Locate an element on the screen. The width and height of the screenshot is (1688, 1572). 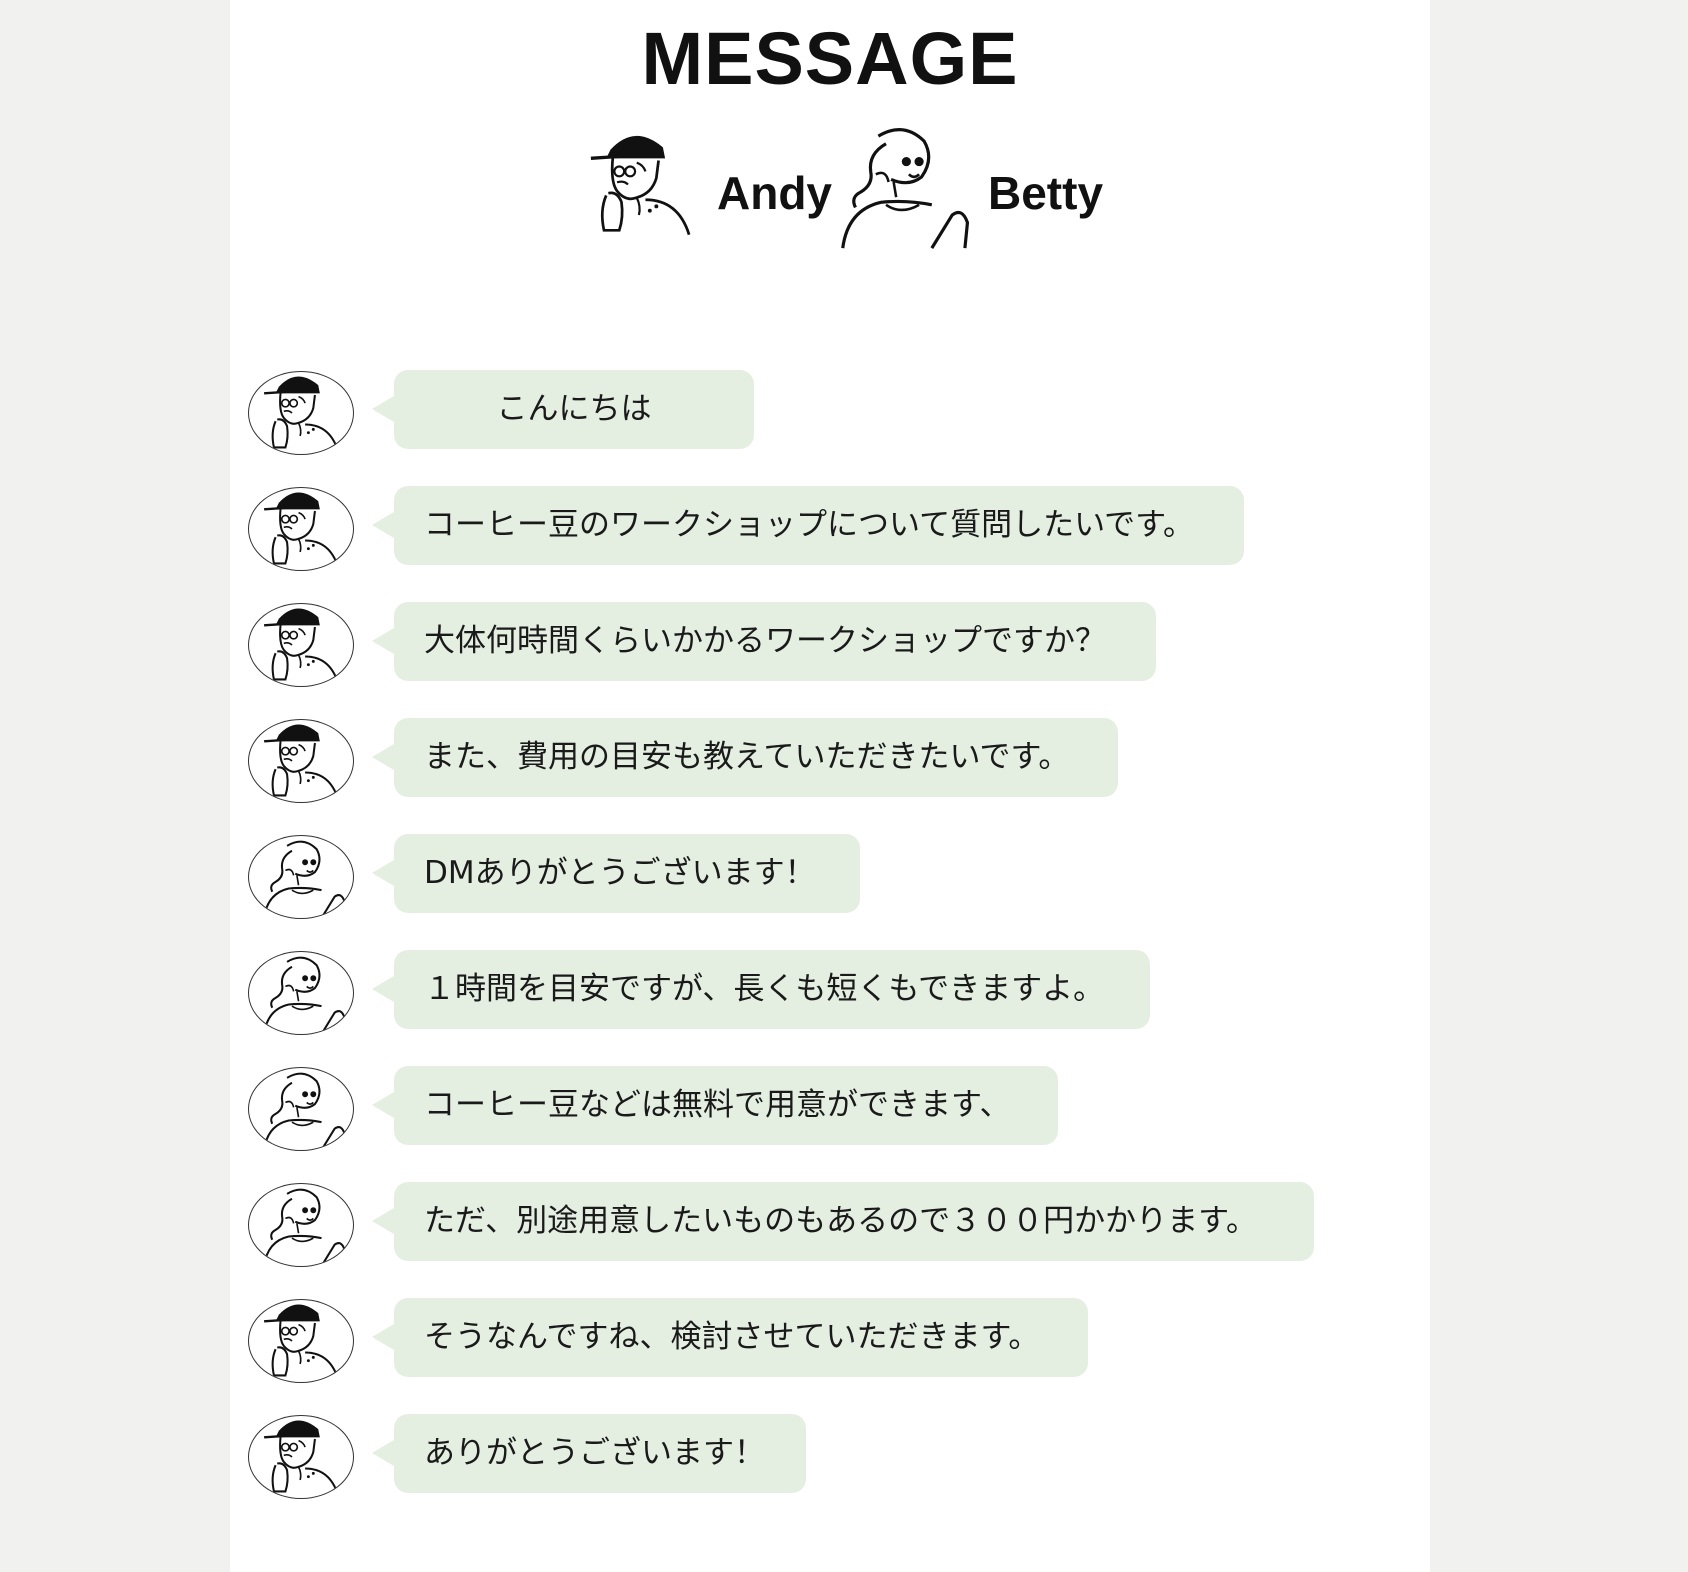
message-row: そうなんですね、検討させていただきます。 is located at coordinates (828, 1354).